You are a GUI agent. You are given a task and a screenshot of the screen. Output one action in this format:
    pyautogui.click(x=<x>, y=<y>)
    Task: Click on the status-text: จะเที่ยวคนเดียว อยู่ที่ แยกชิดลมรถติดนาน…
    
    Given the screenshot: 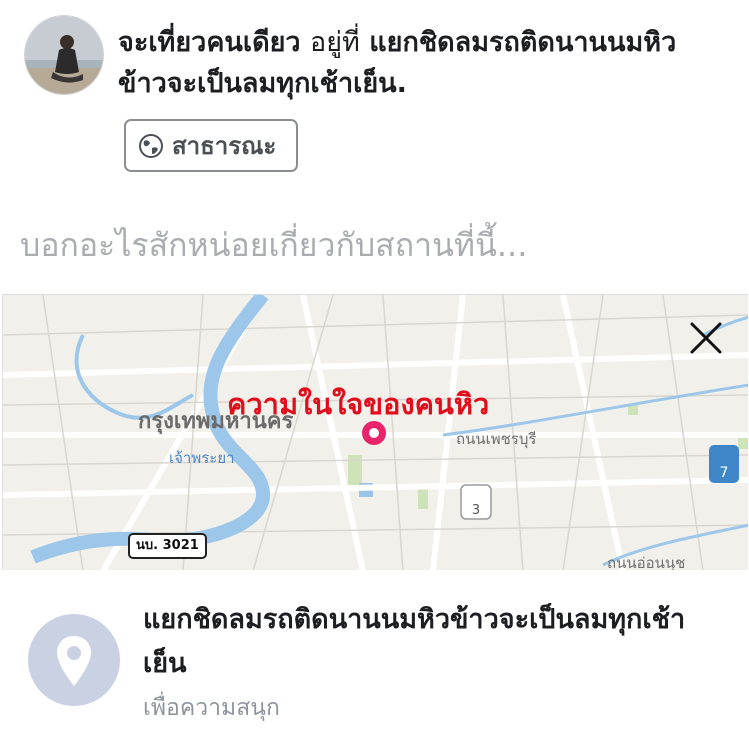 What is the action you would take?
    pyautogui.click(x=418, y=63)
    